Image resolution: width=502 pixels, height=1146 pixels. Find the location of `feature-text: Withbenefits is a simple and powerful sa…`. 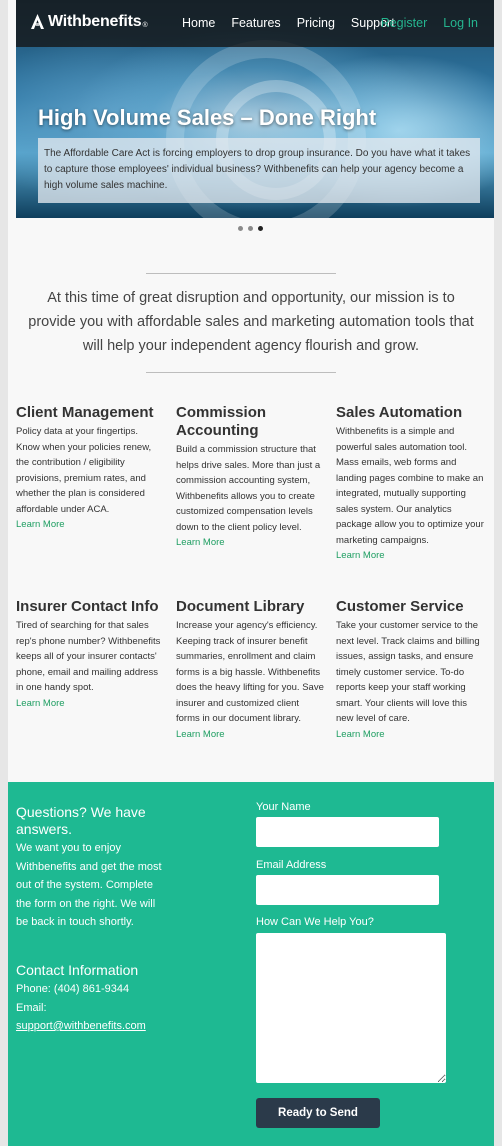

feature-text: Withbenefits is a simple and powerful sa… is located at coordinates (410, 486).